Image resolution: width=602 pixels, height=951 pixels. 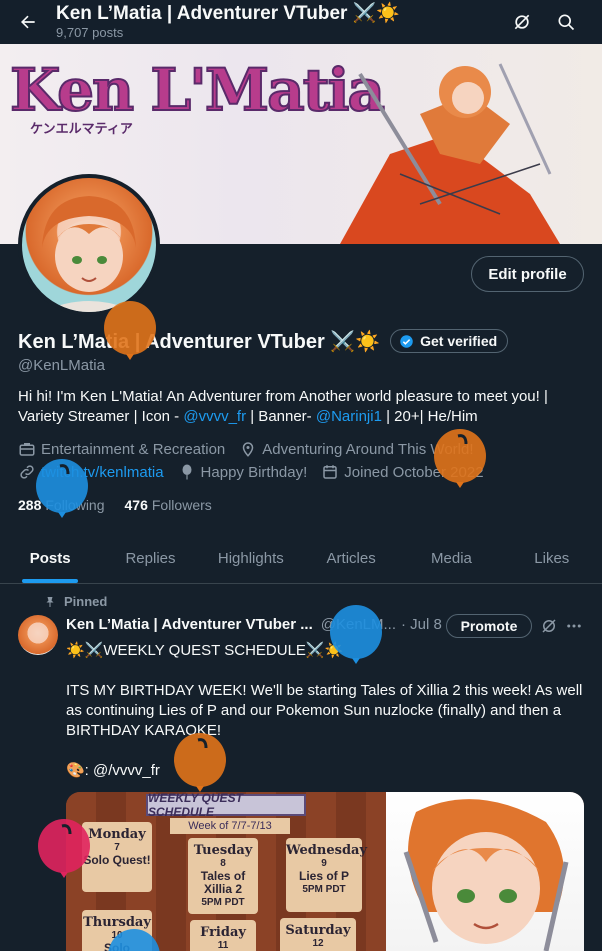 What do you see at coordinates (485, 871) in the screenshot?
I see `schedule-character-art` at bounding box center [485, 871].